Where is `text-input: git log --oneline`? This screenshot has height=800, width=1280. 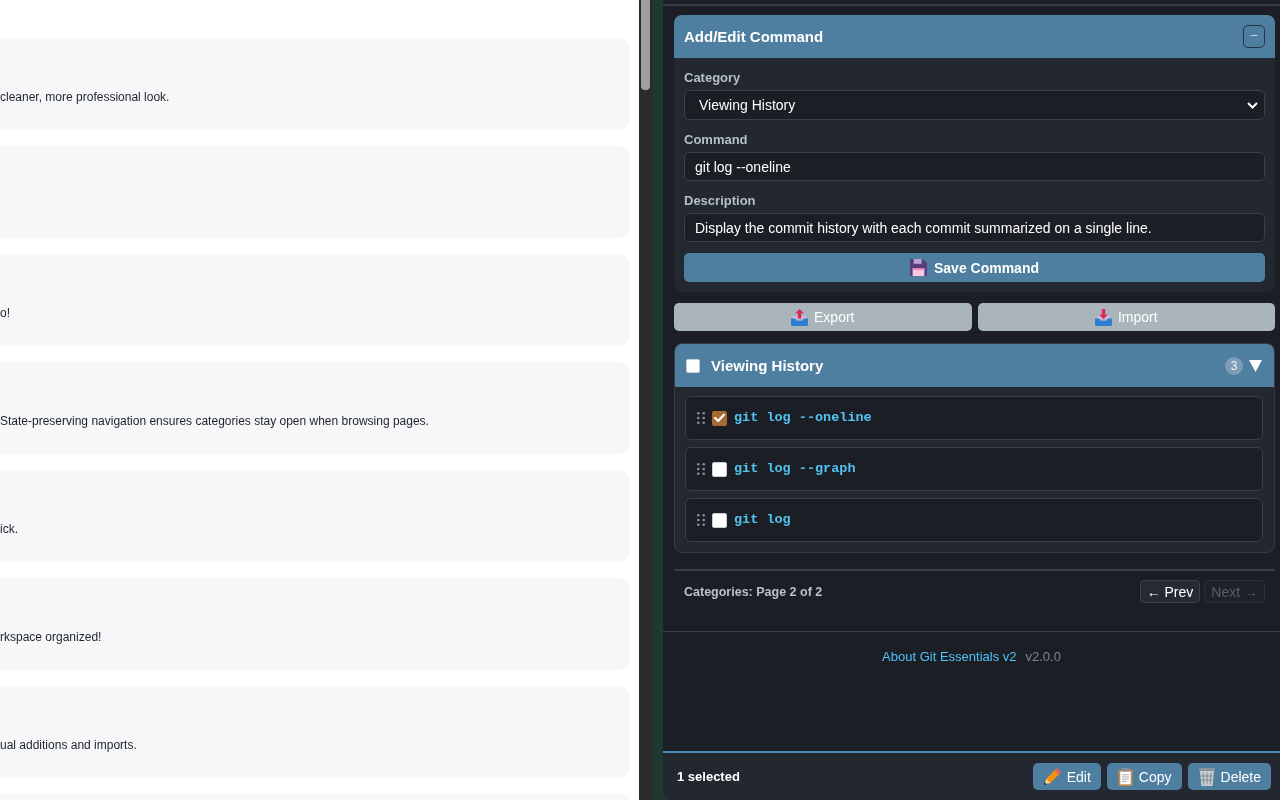
text-input: git log --oneline is located at coordinates (974, 166).